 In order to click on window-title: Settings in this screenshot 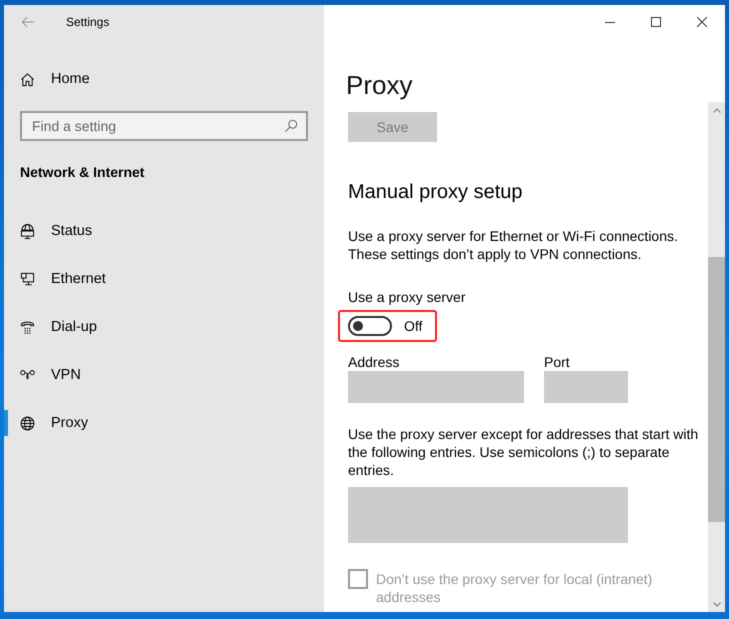, I will do `click(88, 22)`.